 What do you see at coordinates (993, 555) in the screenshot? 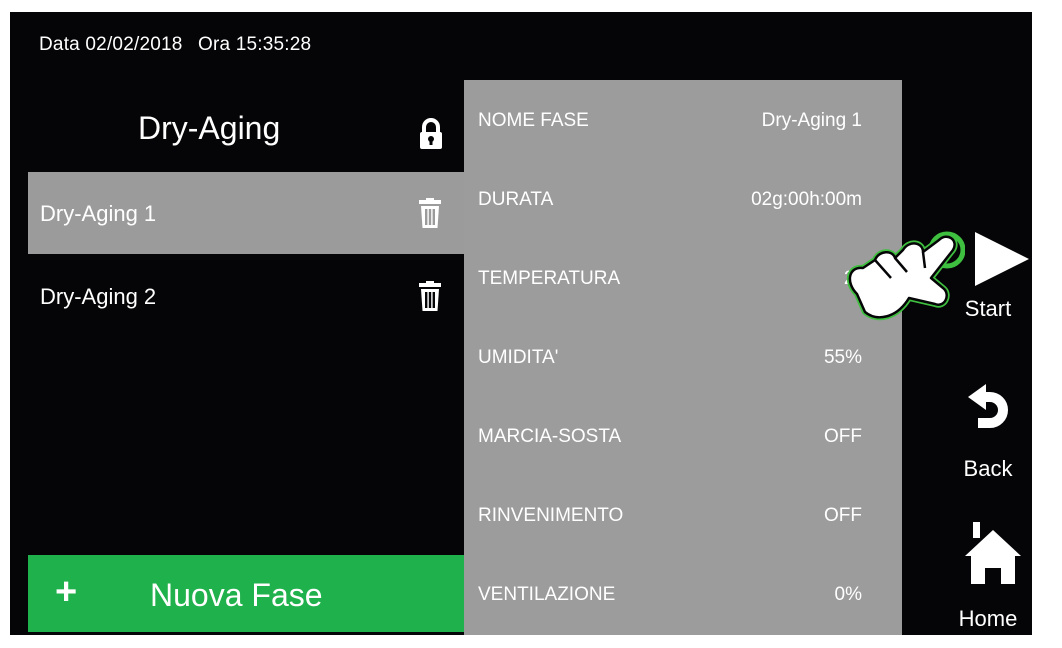
I see `home-icon` at bounding box center [993, 555].